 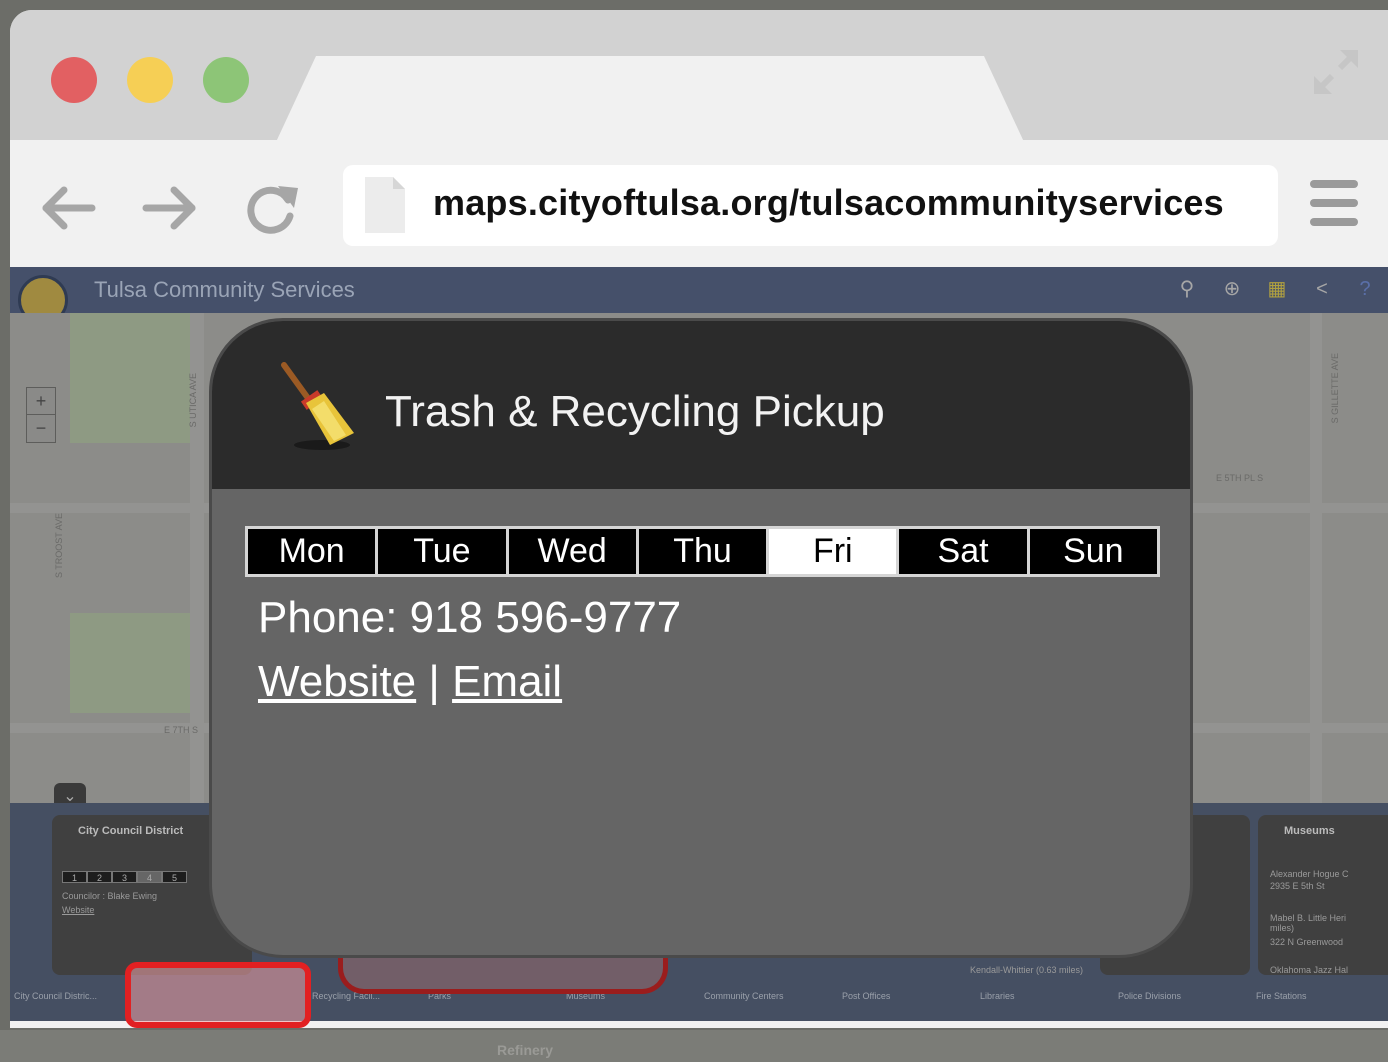 I want to click on museum-item: Mabel B. Little Heri, so click(x=1308, y=918).